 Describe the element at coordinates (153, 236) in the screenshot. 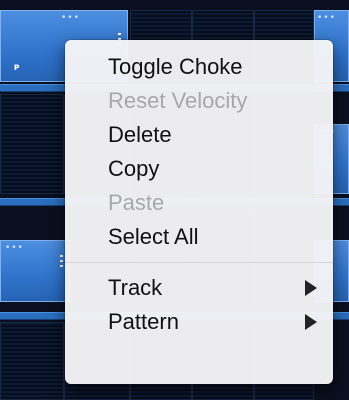

I see `menu-item-label: Select All` at that location.